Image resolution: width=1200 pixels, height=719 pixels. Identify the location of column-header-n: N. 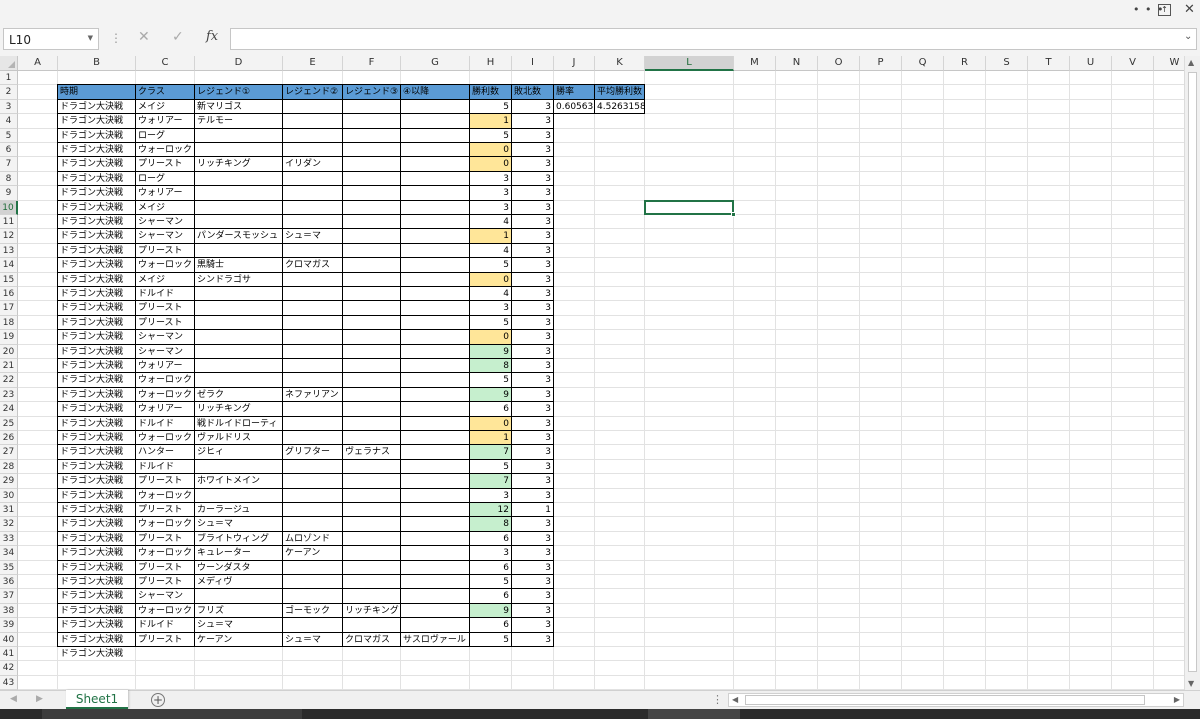
(797, 63).